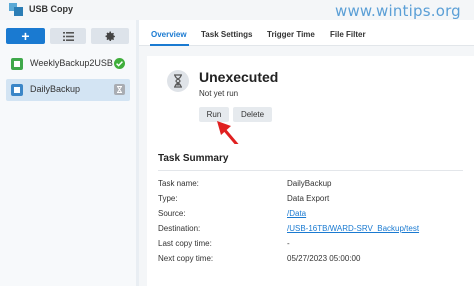 The image size is (474, 286). Describe the element at coordinates (310, 170) in the screenshot. I see `divider` at that location.